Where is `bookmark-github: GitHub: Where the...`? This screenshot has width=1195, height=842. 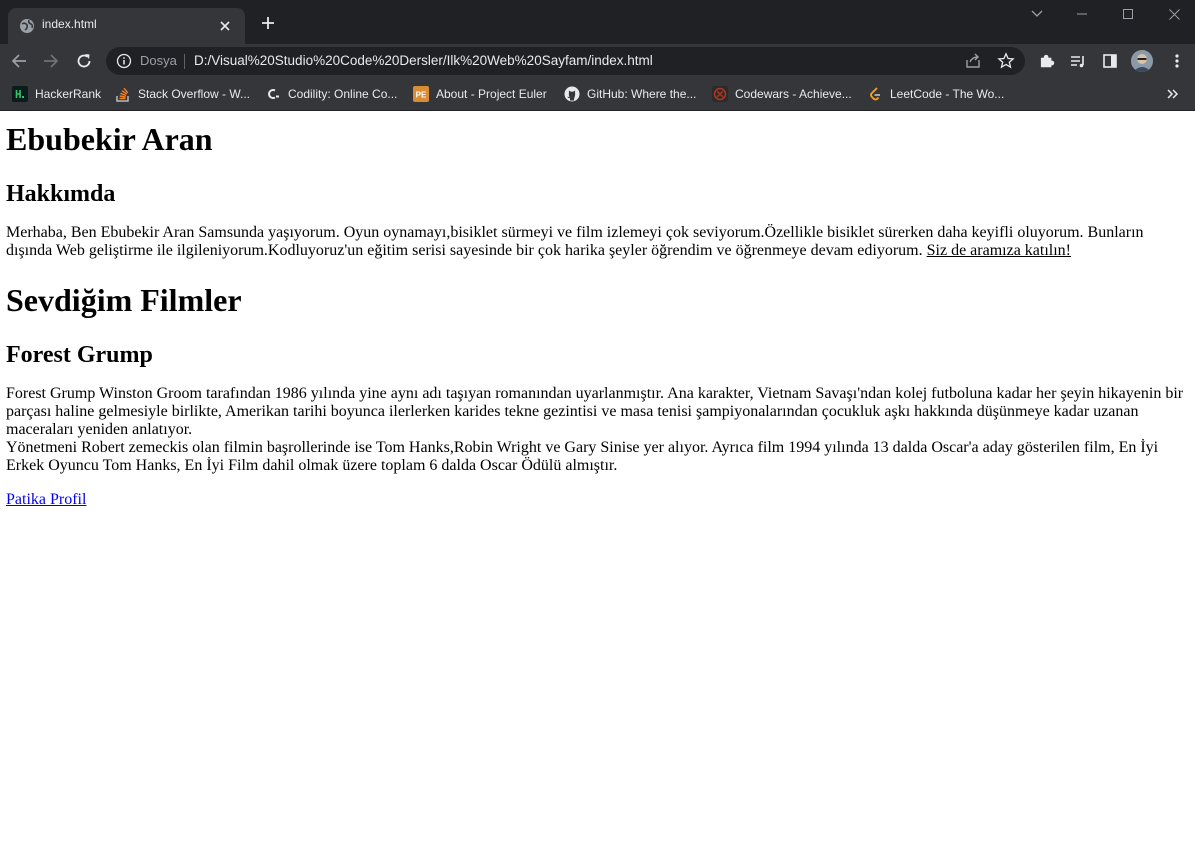 bookmark-github: GitHub: Where the... is located at coordinates (630, 94).